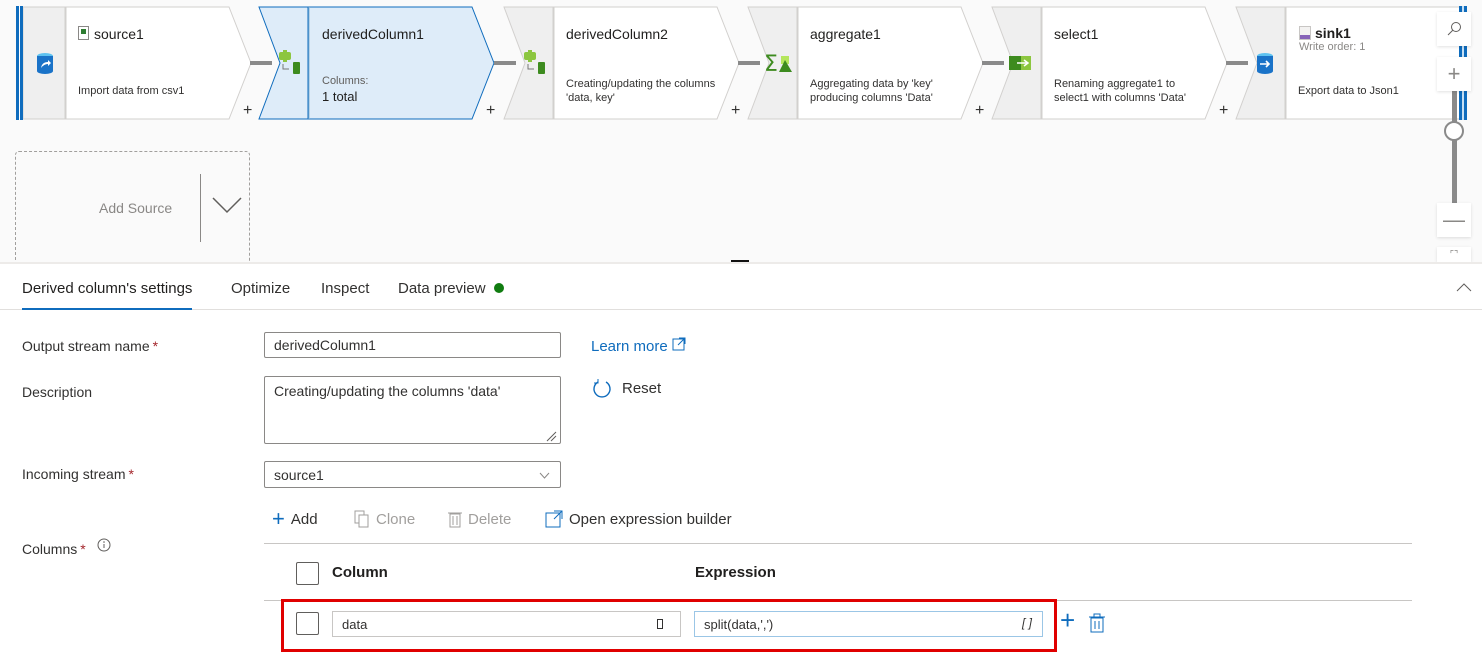  I want to click on clone-label: Clone, so click(396, 519).